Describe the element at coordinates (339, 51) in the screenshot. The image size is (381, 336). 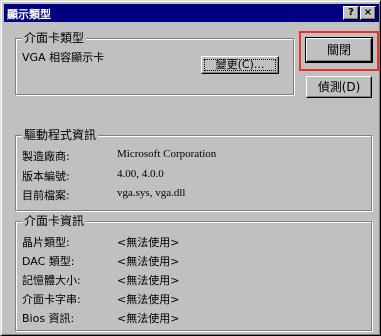
I see `highlight-box` at that location.